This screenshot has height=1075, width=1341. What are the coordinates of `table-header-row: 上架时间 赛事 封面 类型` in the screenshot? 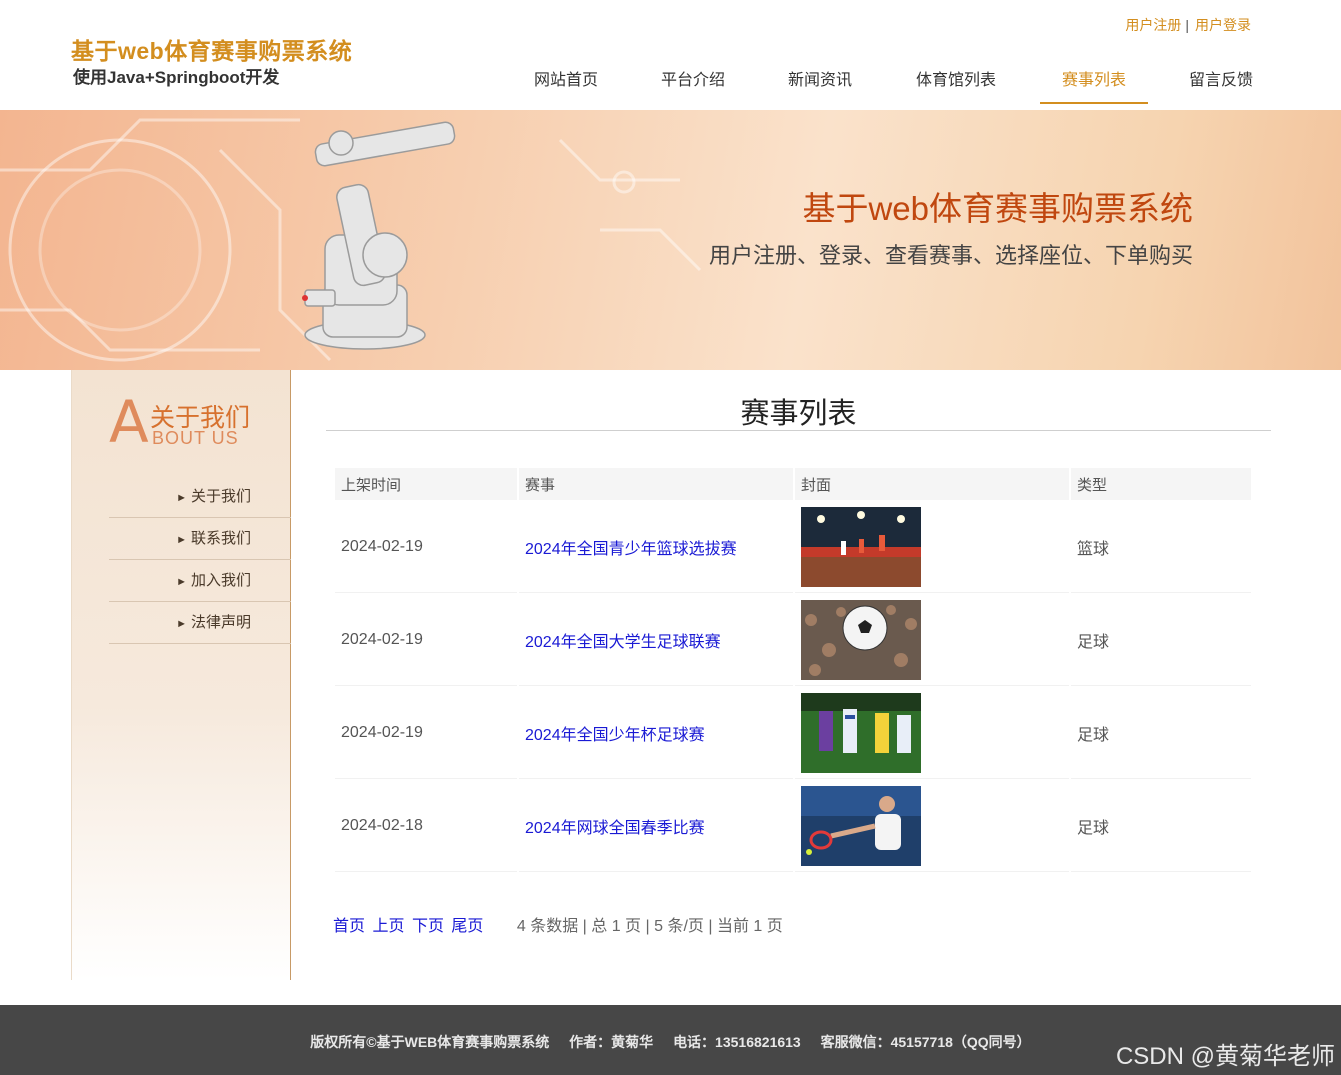 It's located at (793, 484).